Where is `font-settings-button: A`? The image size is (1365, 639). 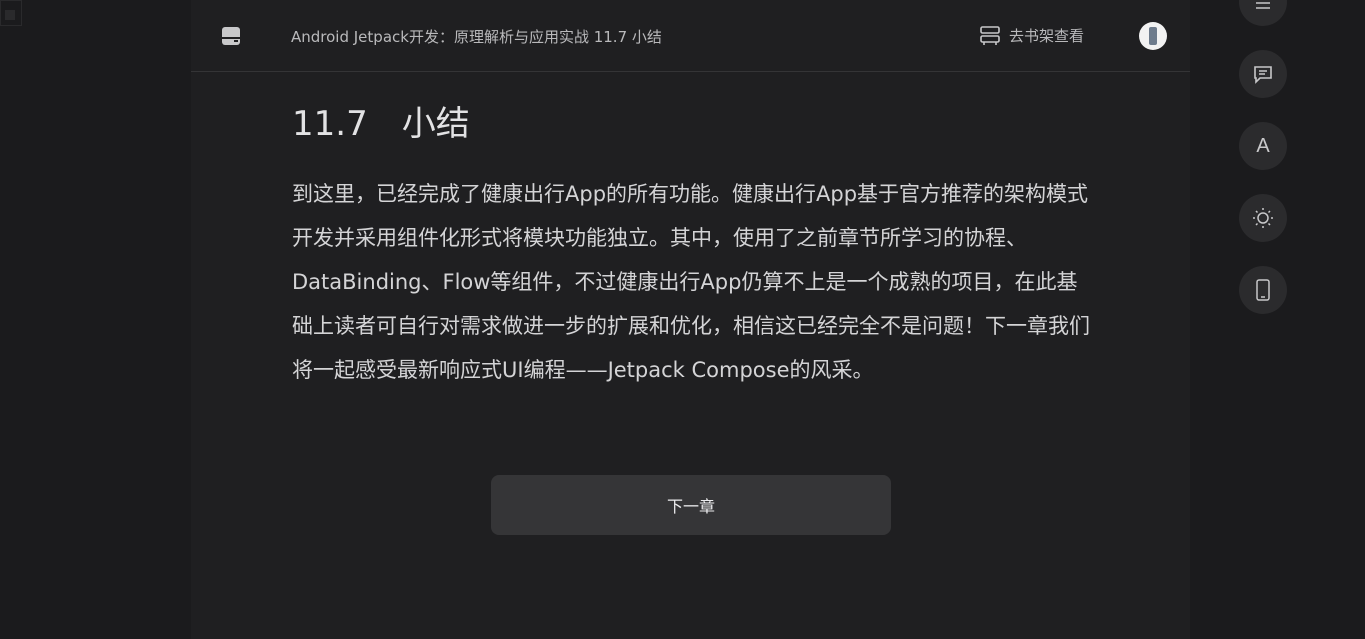 font-settings-button: A is located at coordinates (1263, 146).